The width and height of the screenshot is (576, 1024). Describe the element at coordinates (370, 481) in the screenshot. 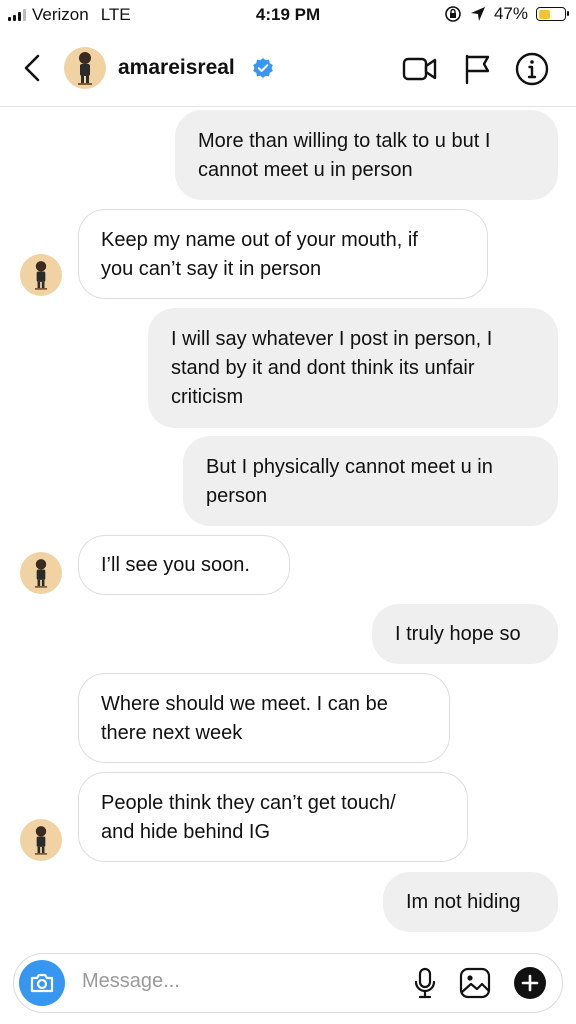

I see `message-sent: But I physically cannot meet u in person` at that location.